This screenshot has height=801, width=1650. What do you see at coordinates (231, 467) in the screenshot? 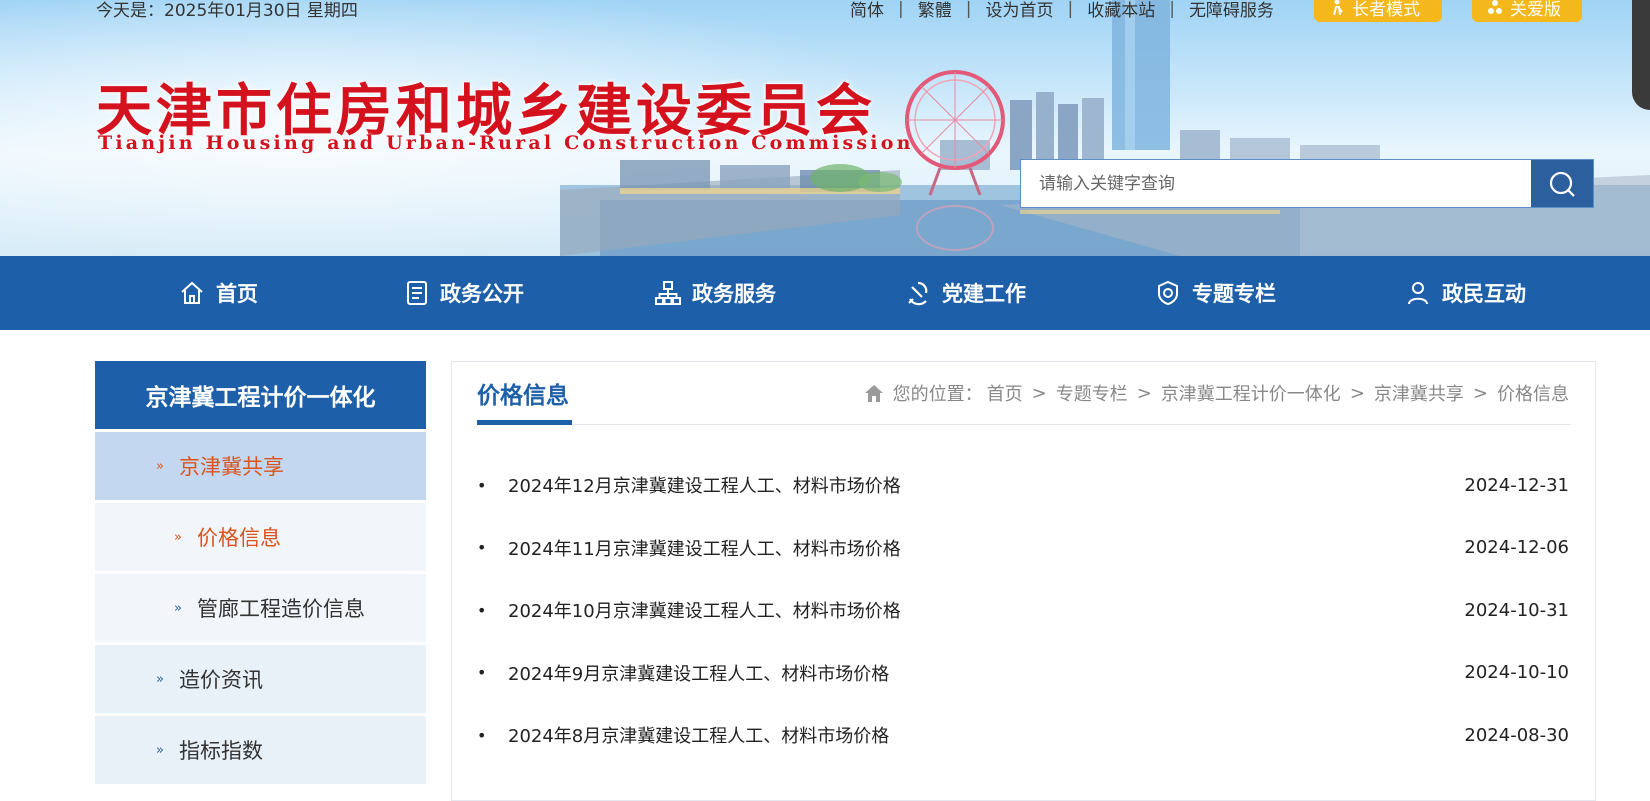
I see `sidebar-item-label: 京津冀共享` at bounding box center [231, 467].